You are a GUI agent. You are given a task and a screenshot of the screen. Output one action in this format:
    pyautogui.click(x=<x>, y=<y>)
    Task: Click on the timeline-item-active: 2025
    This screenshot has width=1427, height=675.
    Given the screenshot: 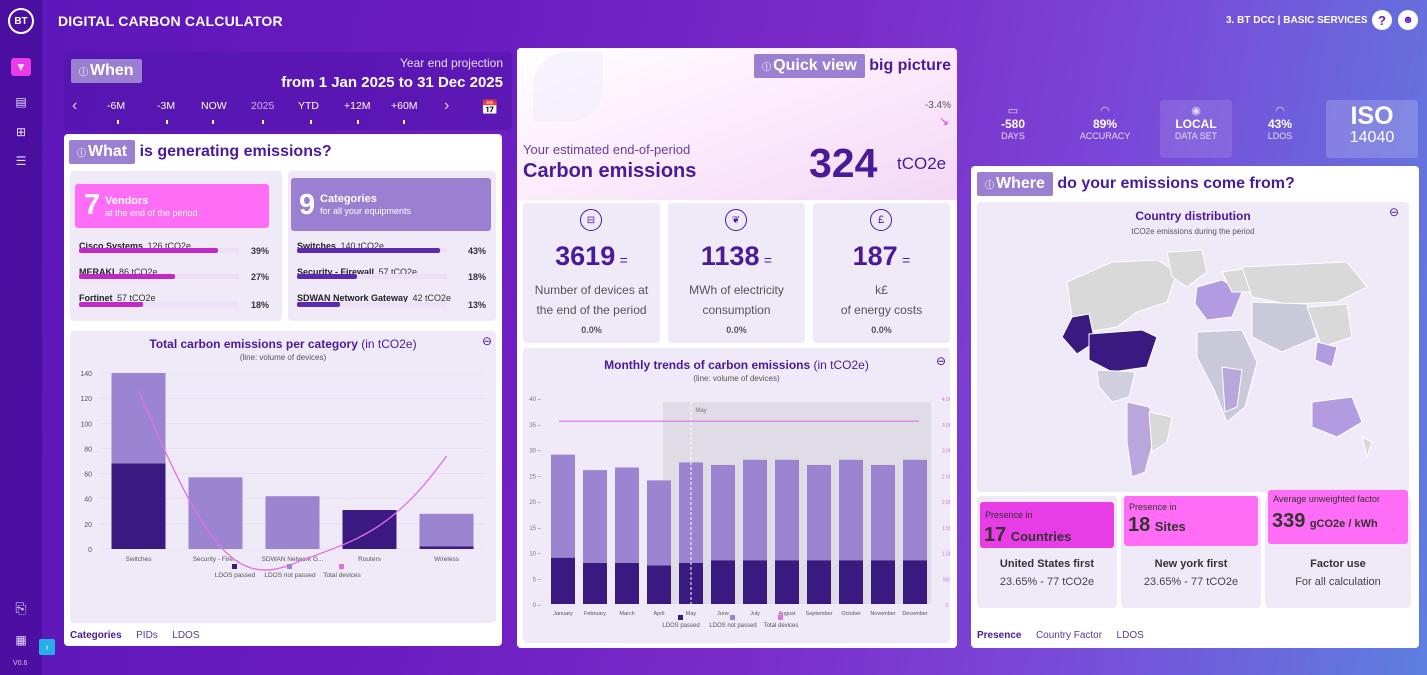 What is the action you would take?
    pyautogui.click(x=262, y=106)
    